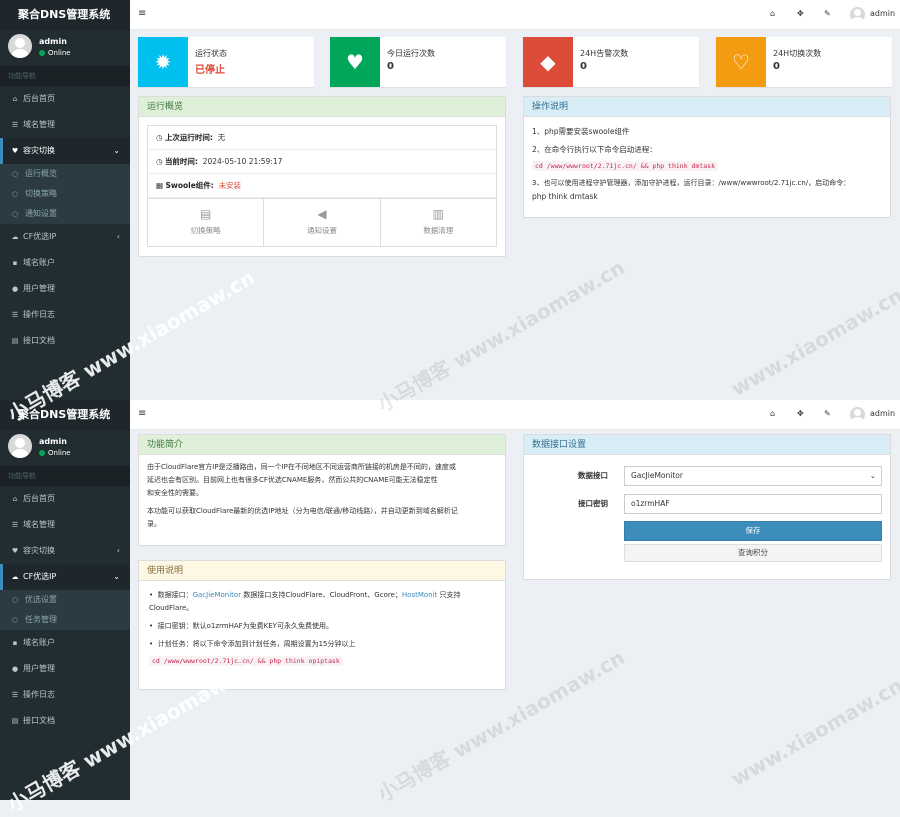 The width and height of the screenshot is (900, 817). Describe the element at coordinates (322, 214) in the screenshot. I see `bullhorn-icon: ◀` at that location.